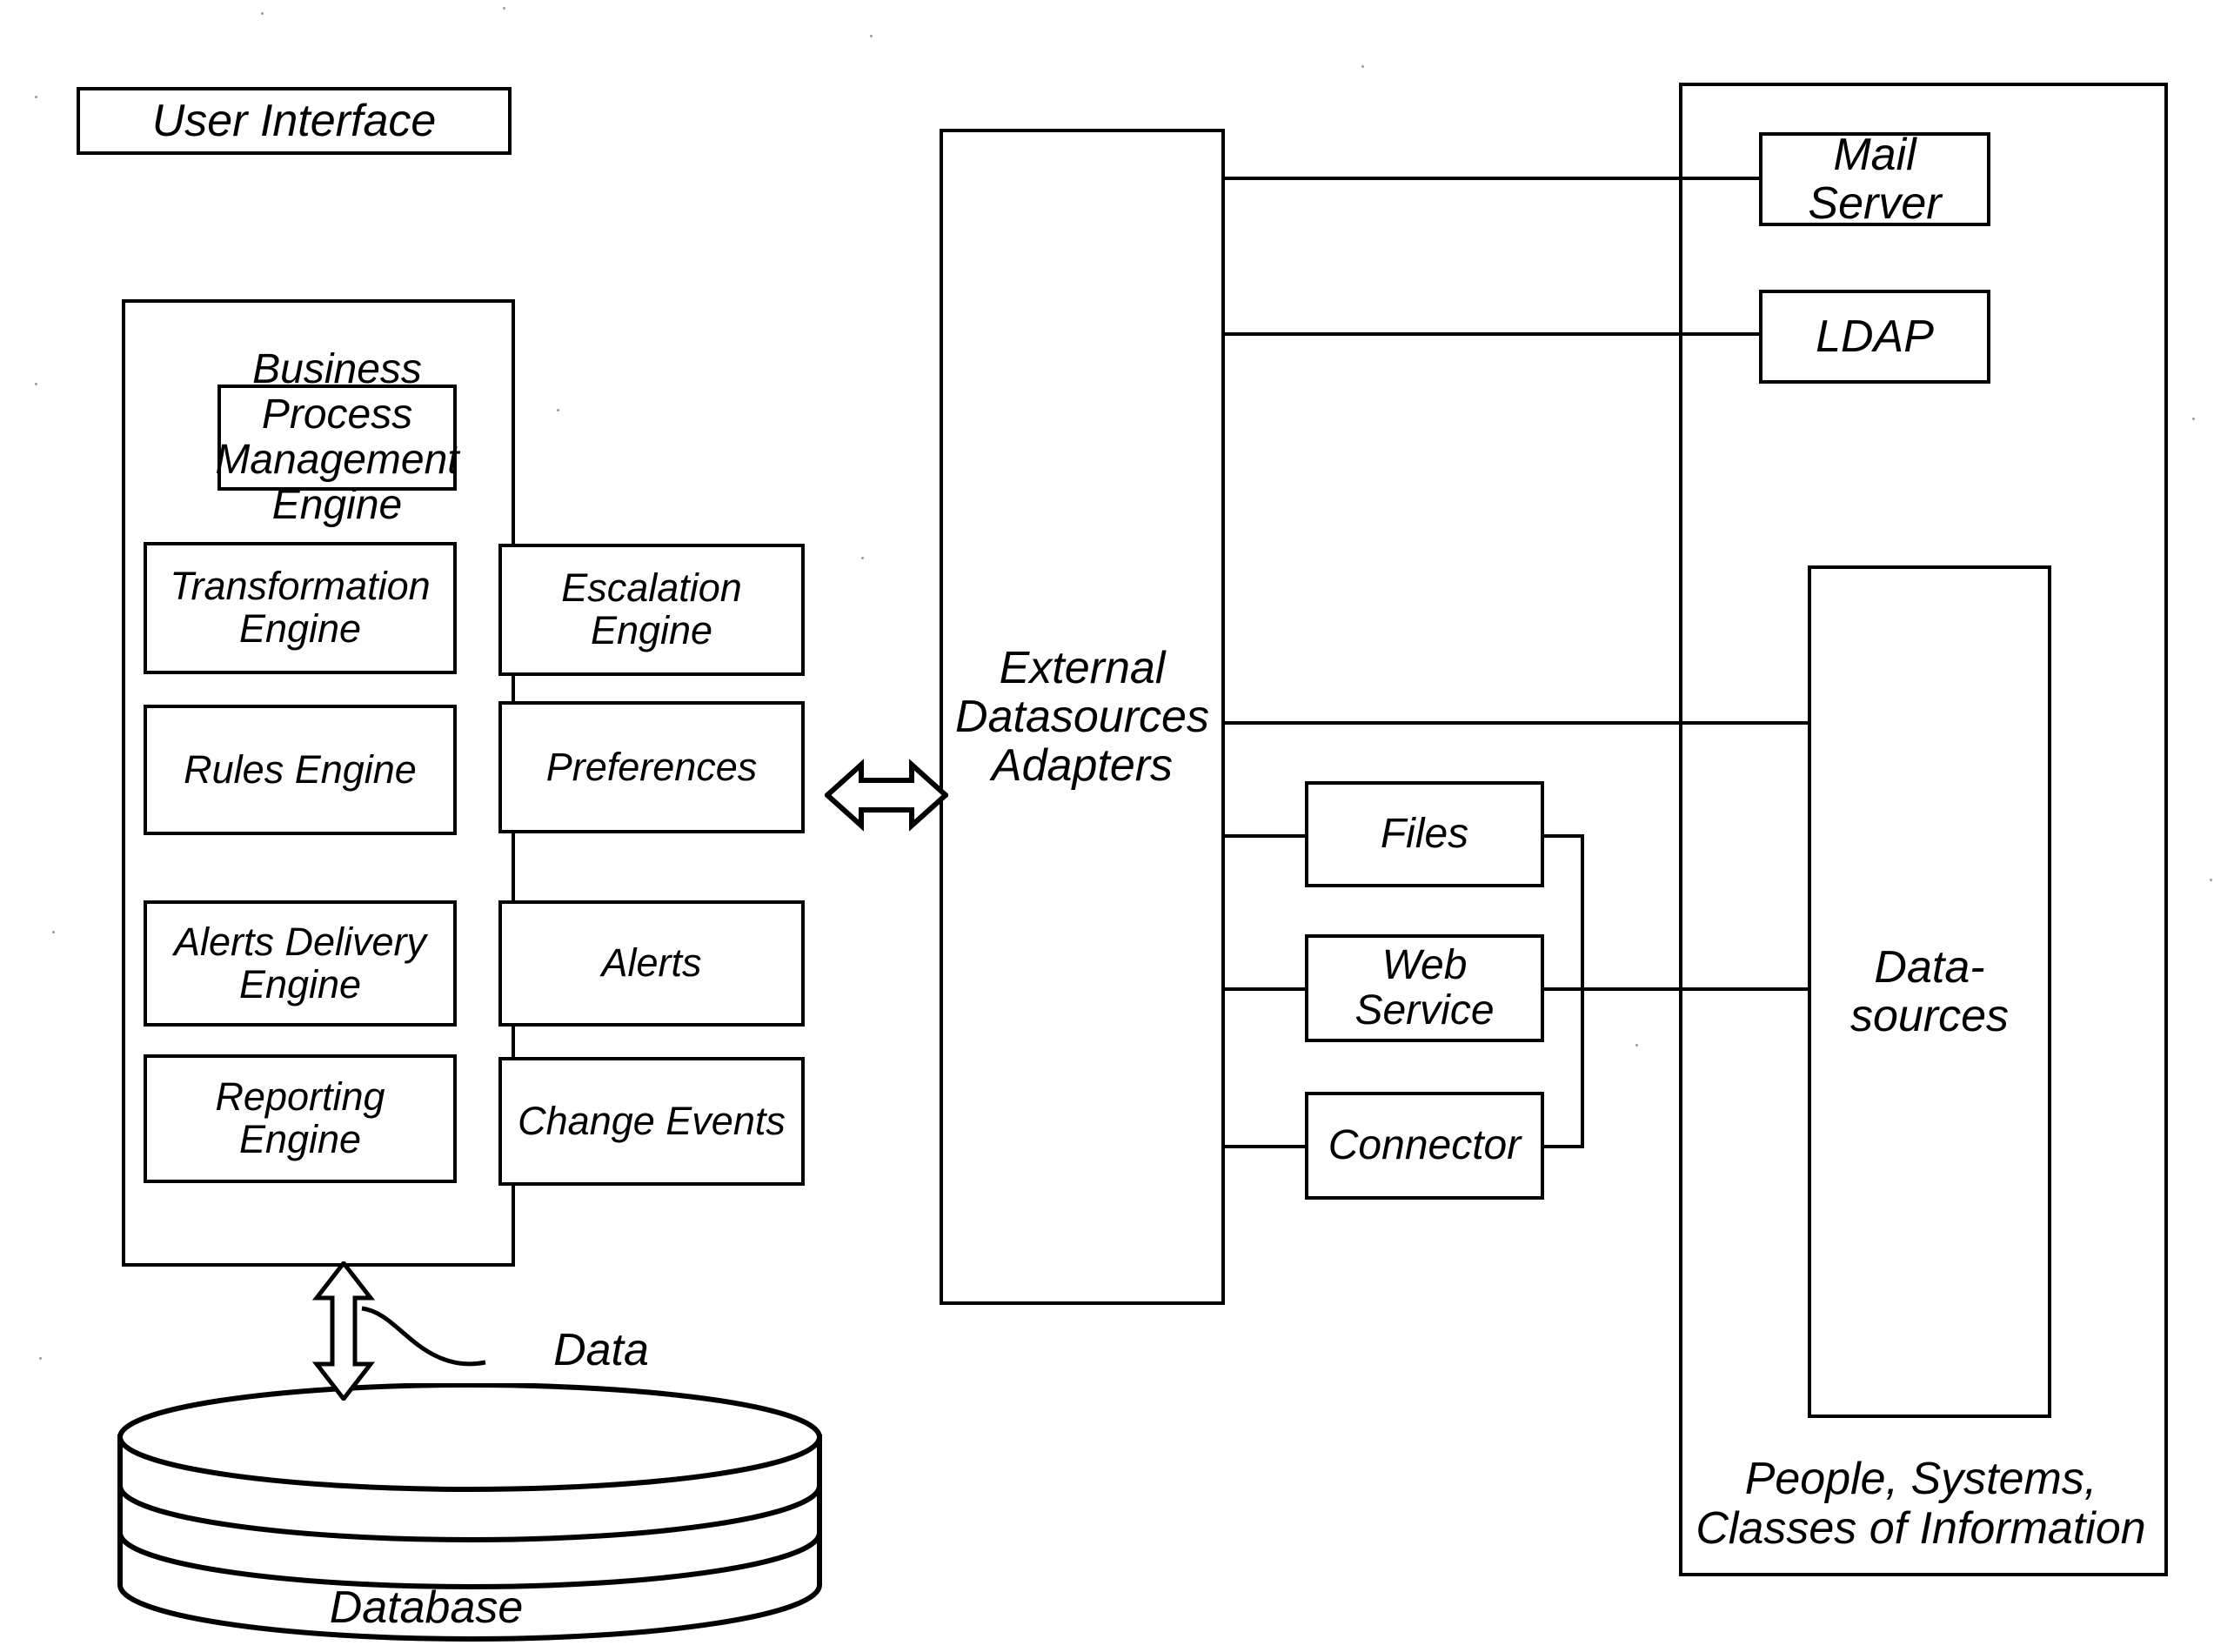 The height and width of the screenshot is (1652, 2234). I want to click on endpoint-label: Files, so click(1424, 834).